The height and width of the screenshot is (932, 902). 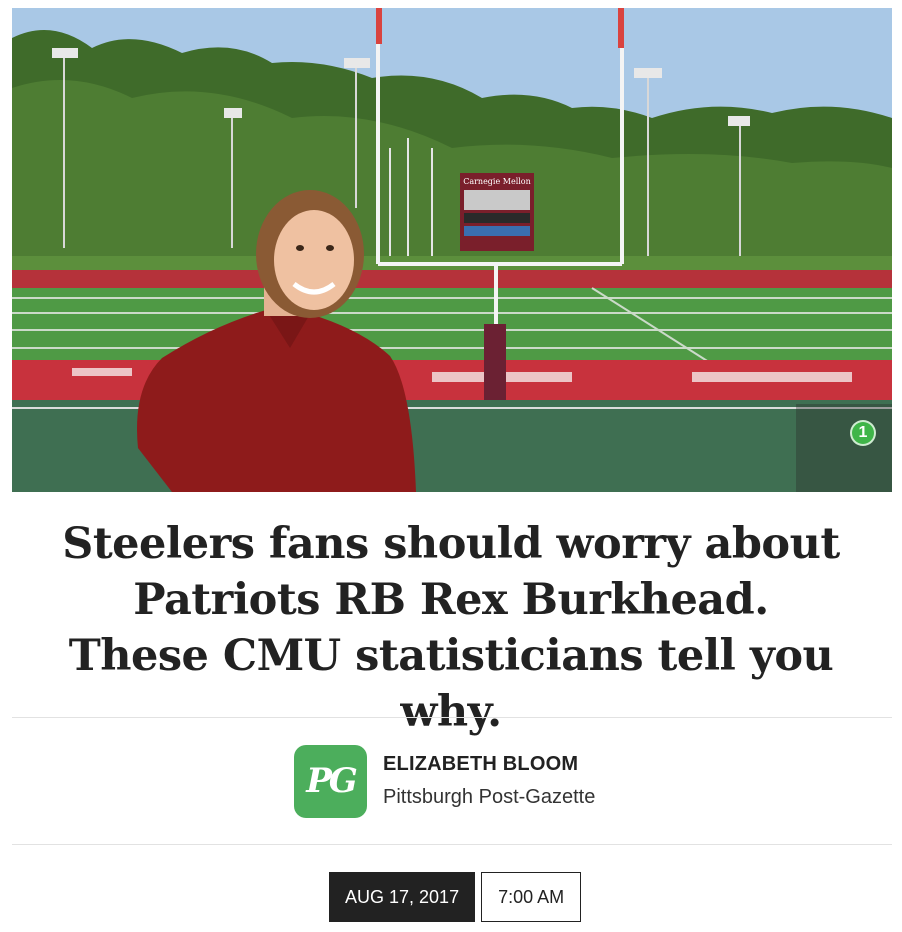 I want to click on publication-name: Pittsburgh Post-Gazette, so click(x=489, y=797).